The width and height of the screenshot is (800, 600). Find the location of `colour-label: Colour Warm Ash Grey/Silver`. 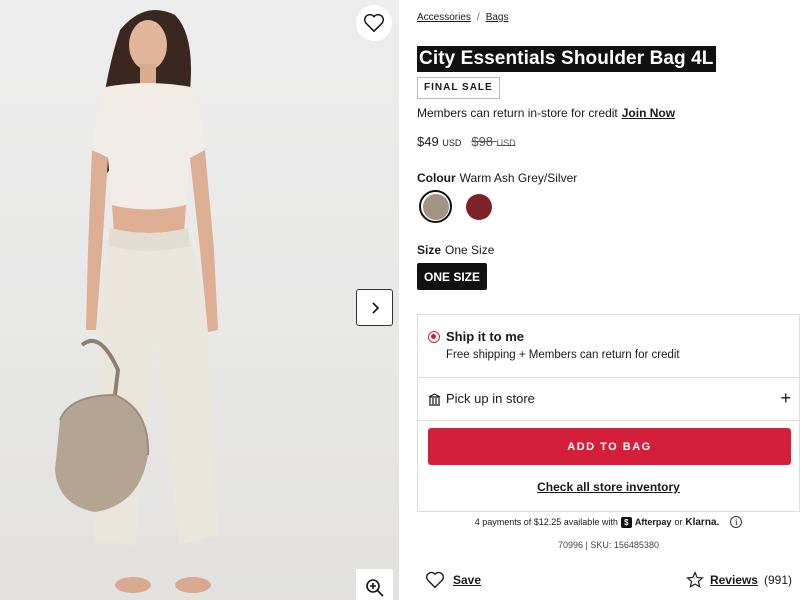

colour-label: Colour Warm Ash Grey/Silver is located at coordinates (497, 178).